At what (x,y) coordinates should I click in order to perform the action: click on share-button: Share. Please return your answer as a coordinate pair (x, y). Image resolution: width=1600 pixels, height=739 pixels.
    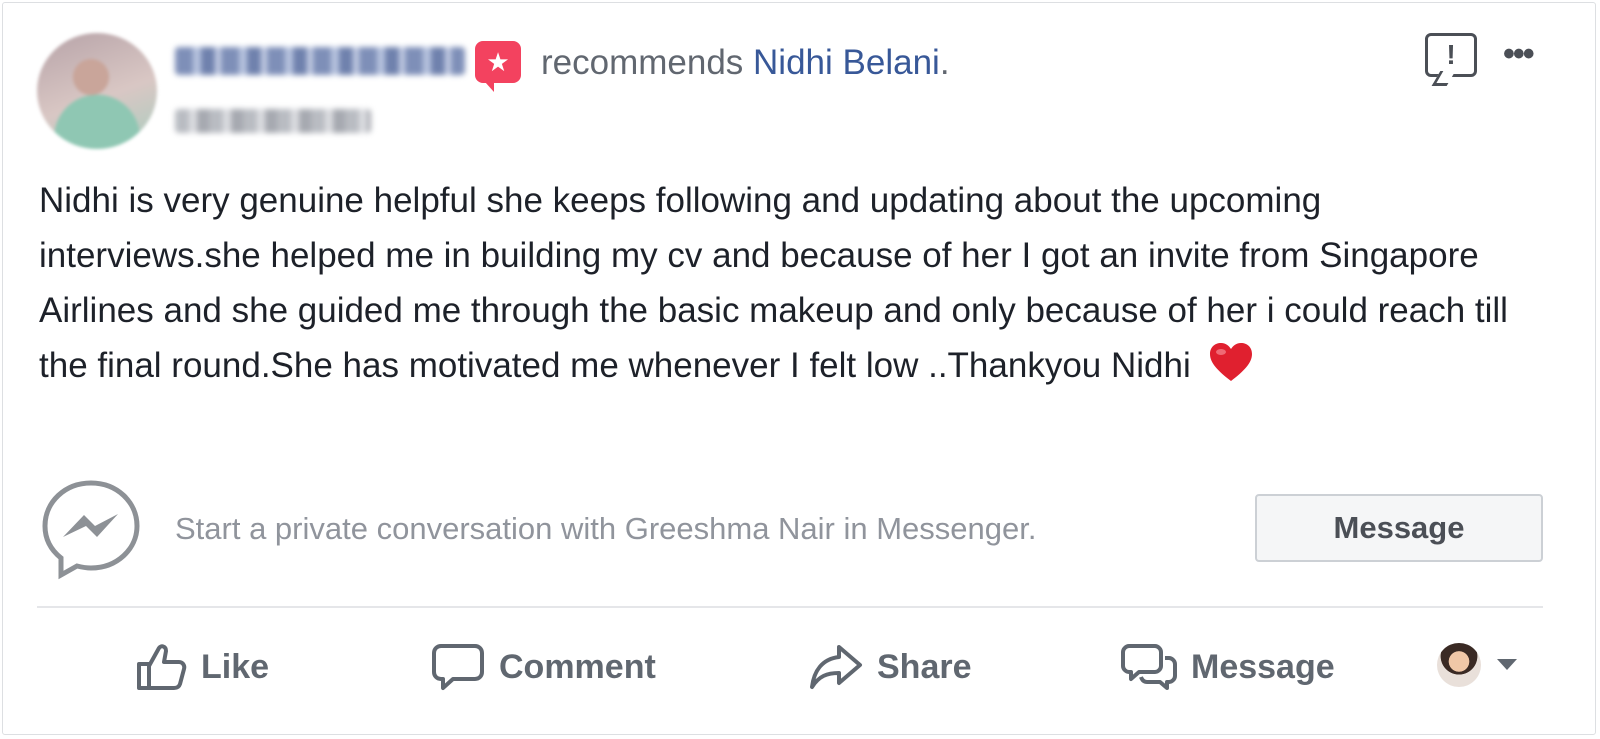
    Looking at the image, I should click on (890, 667).